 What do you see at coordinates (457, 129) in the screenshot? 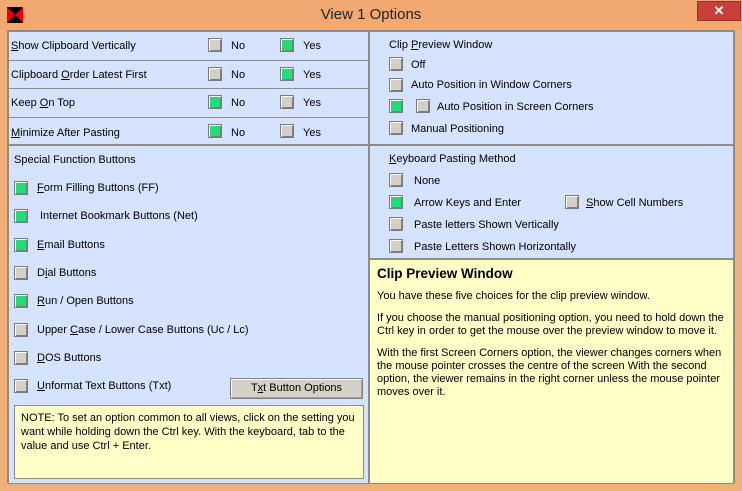
I see `clip-preview-manual-label: Manual Positioning` at bounding box center [457, 129].